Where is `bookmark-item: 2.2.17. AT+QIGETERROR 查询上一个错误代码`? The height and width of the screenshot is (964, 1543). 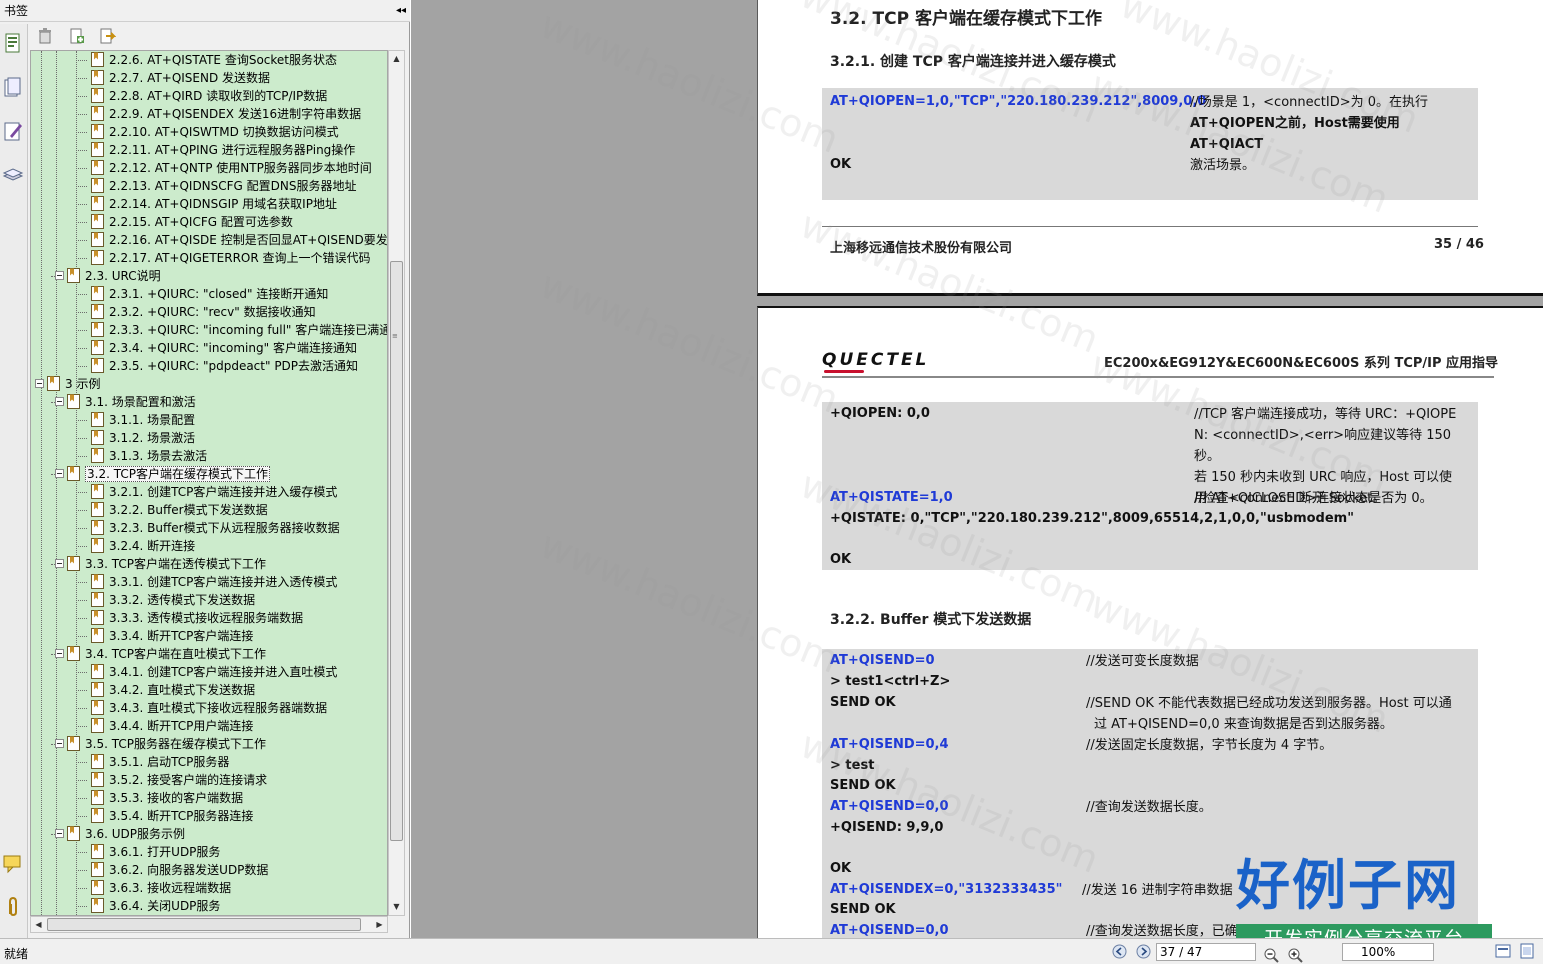 bookmark-item: 2.2.17. AT+QIGETERROR 查询上一个错误代码 is located at coordinates (229, 258).